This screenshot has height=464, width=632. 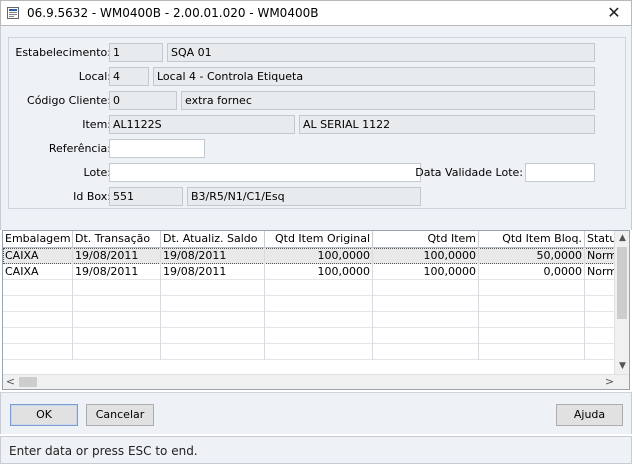 I want to click on ok-button: OK, so click(x=44, y=415).